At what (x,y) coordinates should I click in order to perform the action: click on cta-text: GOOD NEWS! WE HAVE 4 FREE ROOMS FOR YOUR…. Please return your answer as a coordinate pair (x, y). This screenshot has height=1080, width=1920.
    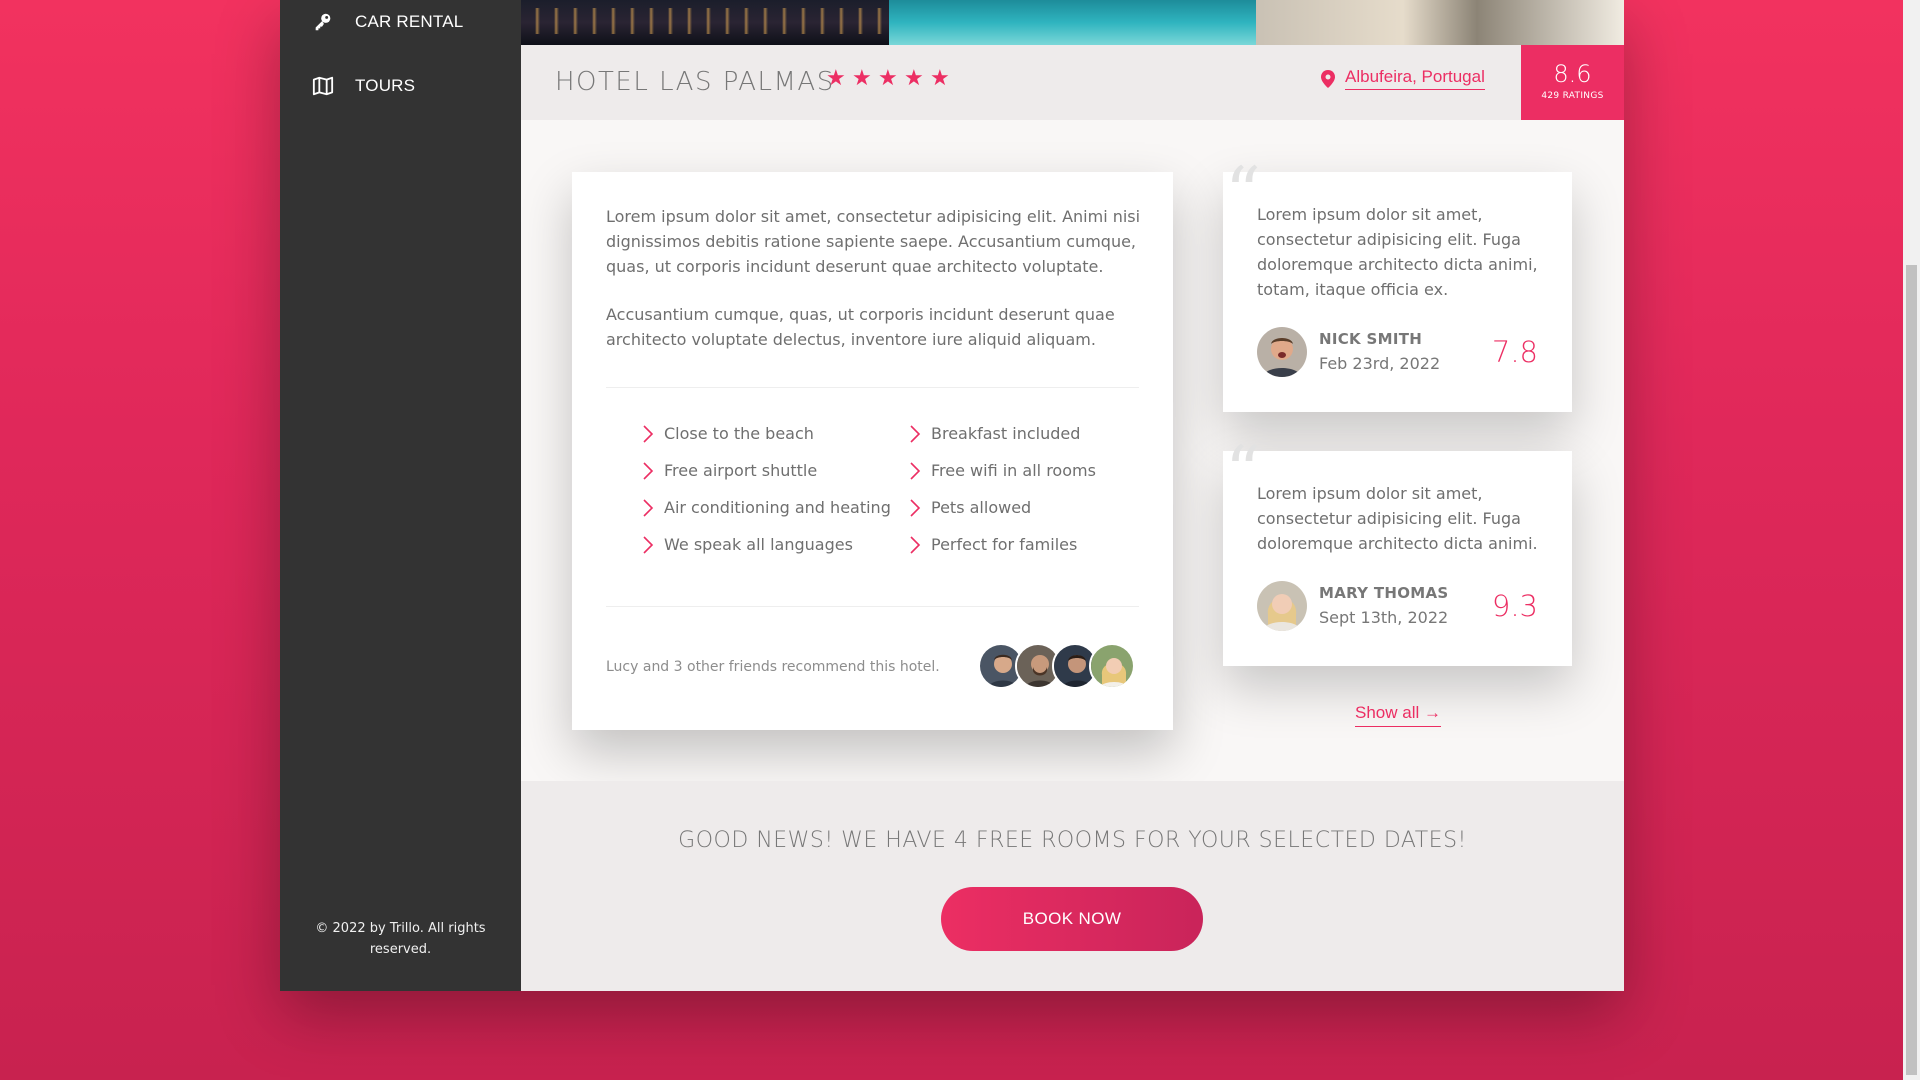
    Looking at the image, I should click on (1072, 840).